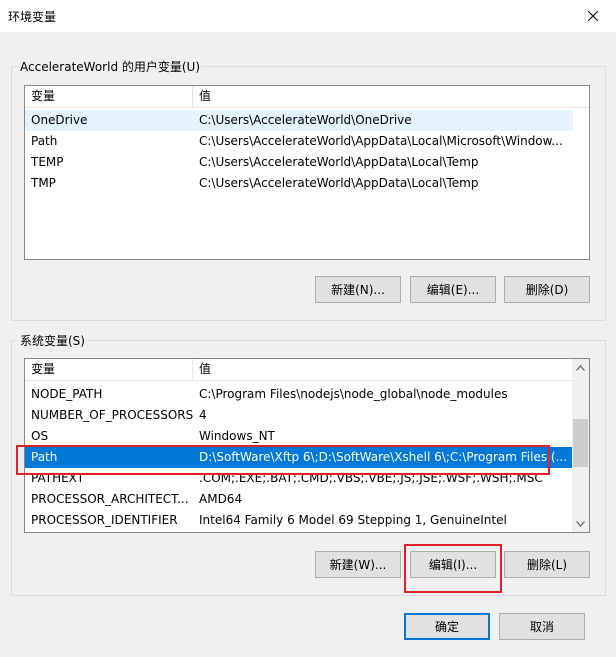  I want to click on var-name: PROCESSOR_IDENTIFIER, so click(104, 520).